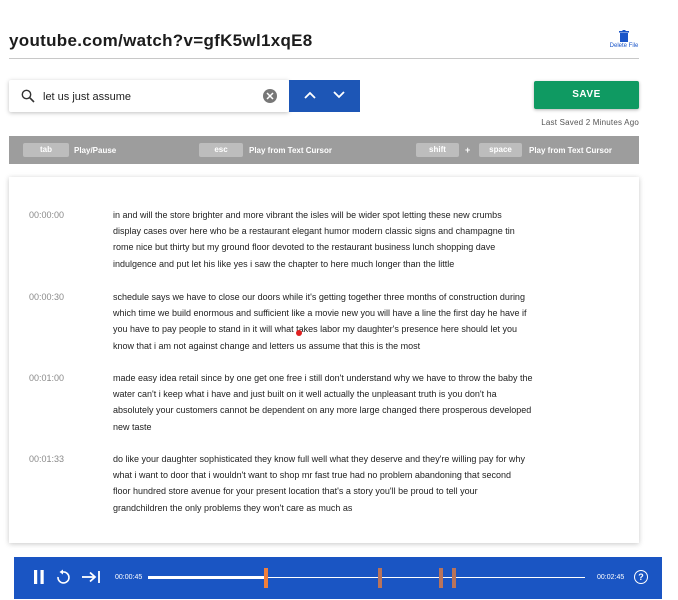 This screenshot has width=678, height=600. What do you see at coordinates (129, 577) in the screenshot?
I see `current-time: 00:00:45` at bounding box center [129, 577].